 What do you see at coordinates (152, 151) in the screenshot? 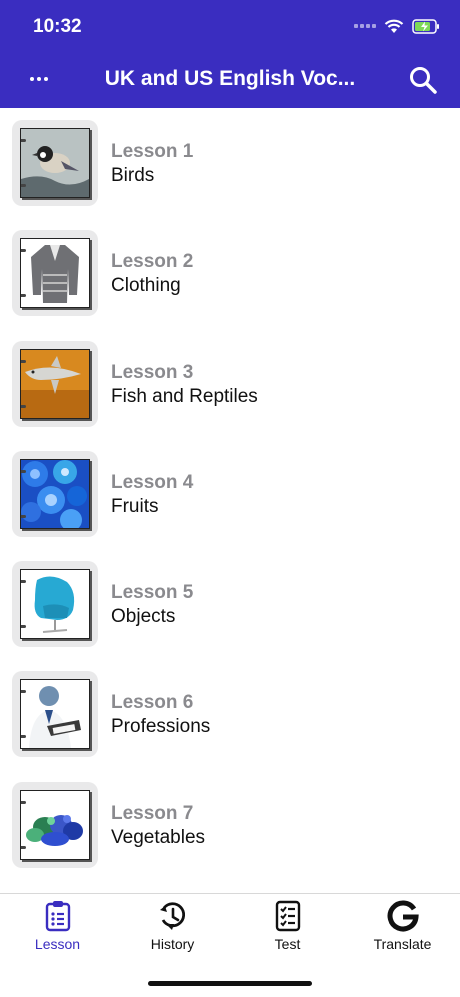
I see `lesson-number: Lesson 1` at bounding box center [152, 151].